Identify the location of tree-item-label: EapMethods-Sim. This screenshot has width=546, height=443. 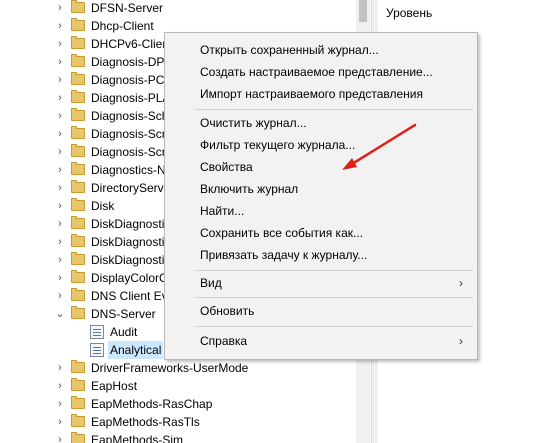
(137, 438).